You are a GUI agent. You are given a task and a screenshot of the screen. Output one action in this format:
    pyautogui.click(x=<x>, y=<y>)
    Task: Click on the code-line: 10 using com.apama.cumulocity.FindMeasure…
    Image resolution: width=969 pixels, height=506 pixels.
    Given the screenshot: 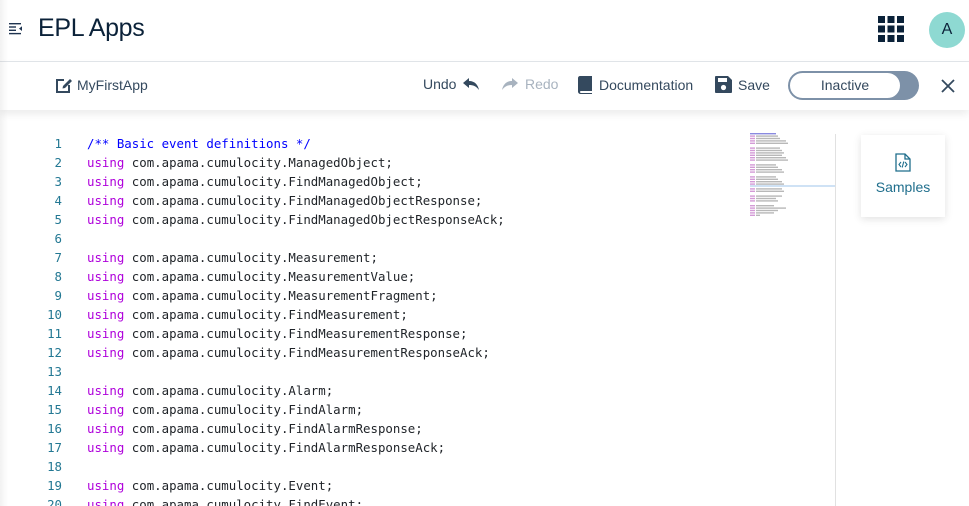 What is the action you would take?
    pyautogui.click(x=204, y=314)
    